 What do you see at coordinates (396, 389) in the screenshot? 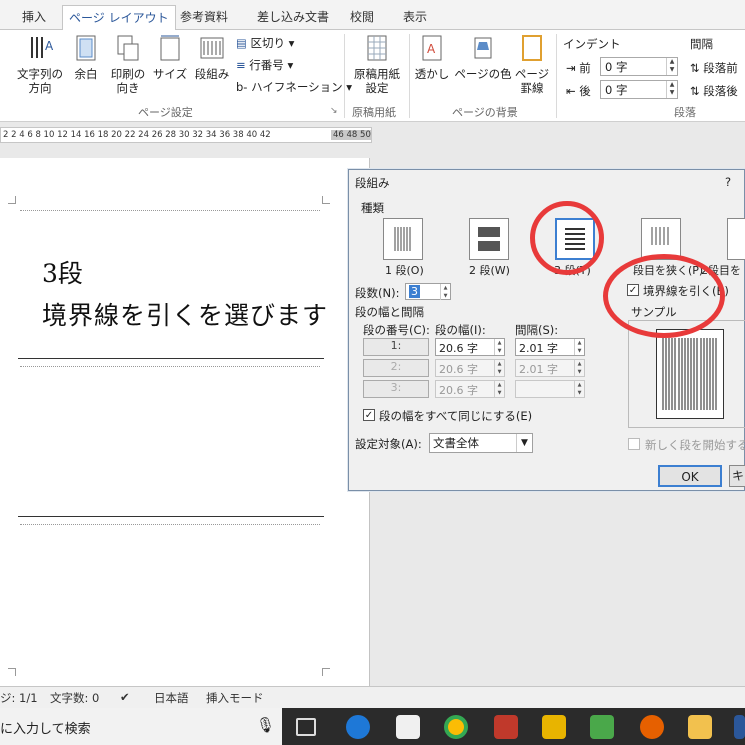
I see `column-3-number: 3:` at bounding box center [396, 389].